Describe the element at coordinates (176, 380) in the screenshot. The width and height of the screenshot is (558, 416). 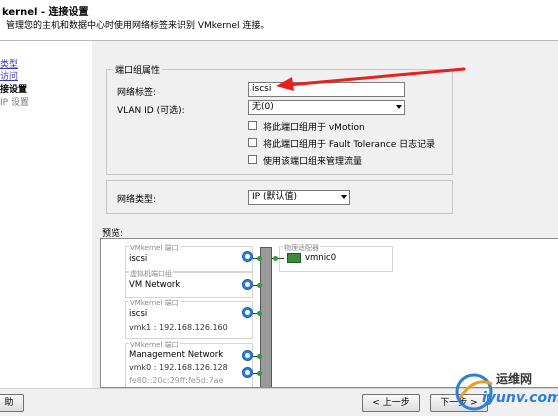
I see `port-group-detail-truncated: fe80::20c:29ff:fe5d:7ae` at that location.